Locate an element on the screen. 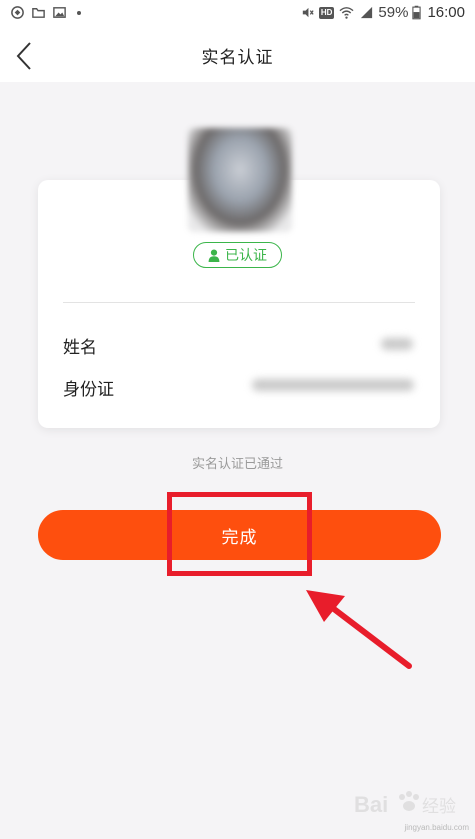 The width and height of the screenshot is (475, 839). watermark-logo-text: Bai is located at coordinates (371, 804).